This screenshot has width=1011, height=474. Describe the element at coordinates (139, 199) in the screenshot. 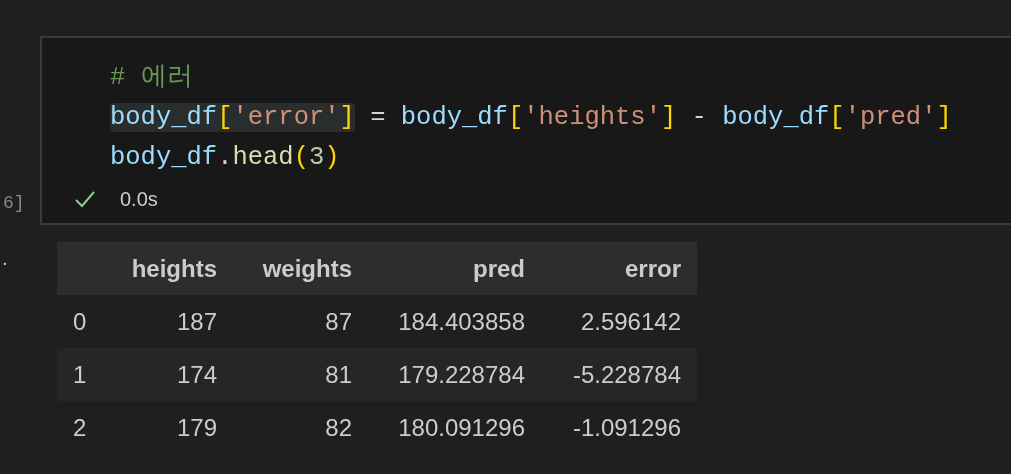

I see `execution-time: 0.0s` at that location.